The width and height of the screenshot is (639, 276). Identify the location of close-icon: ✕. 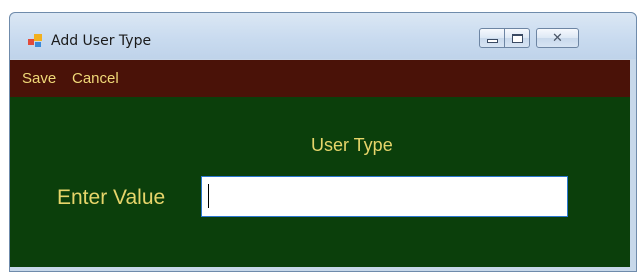
(557, 38).